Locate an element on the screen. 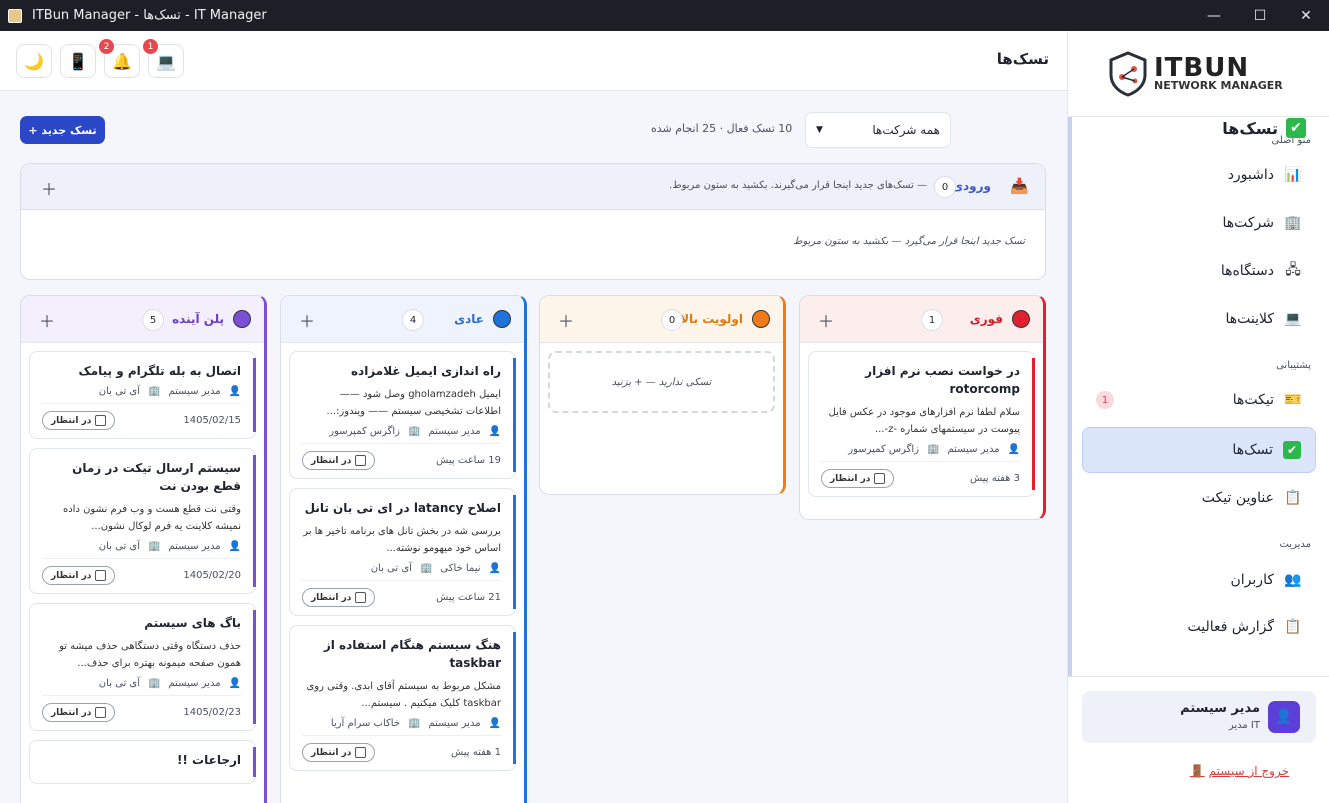 The image size is (1329, 803). task-title: در خواست نصب نرم افزار rotorcomp is located at coordinates (942, 380).